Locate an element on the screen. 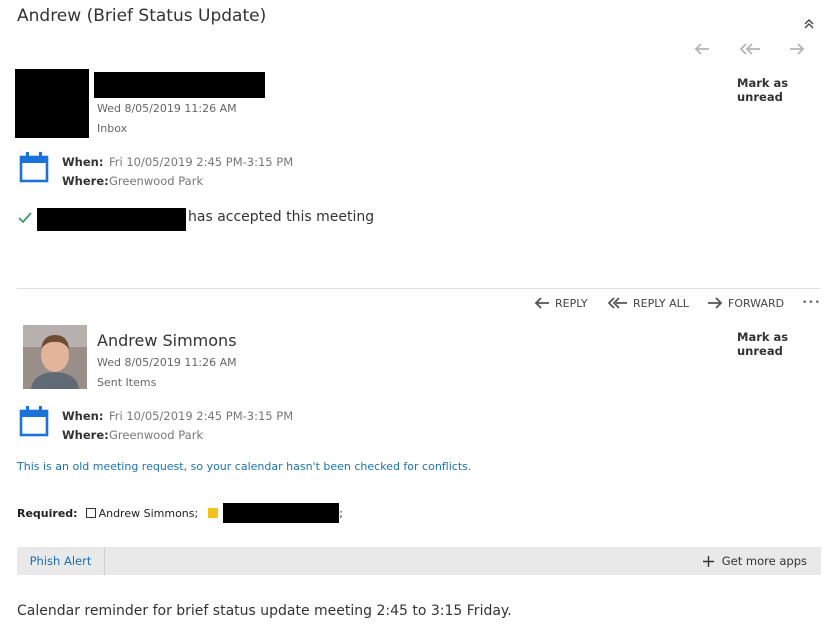 The height and width of the screenshot is (643, 831). get-more-apps-button: Get more apps is located at coordinates (754, 561).